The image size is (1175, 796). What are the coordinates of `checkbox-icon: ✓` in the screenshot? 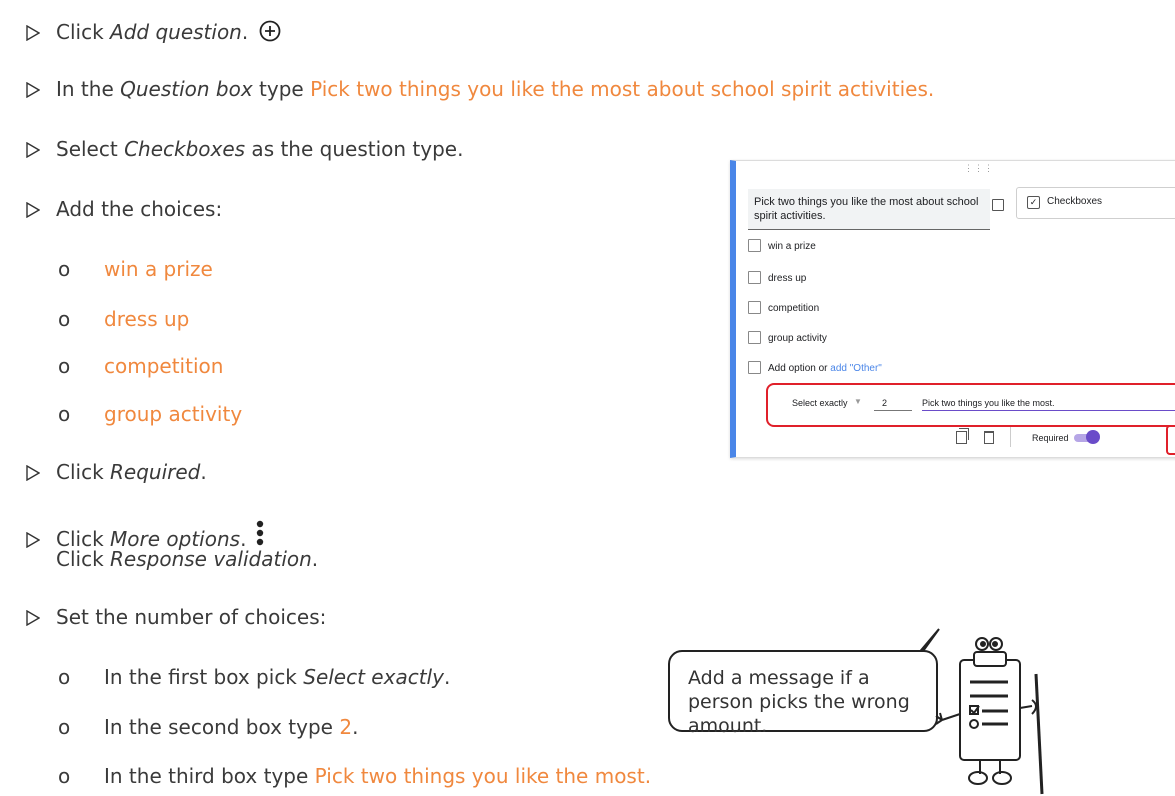 It's located at (1033, 202).